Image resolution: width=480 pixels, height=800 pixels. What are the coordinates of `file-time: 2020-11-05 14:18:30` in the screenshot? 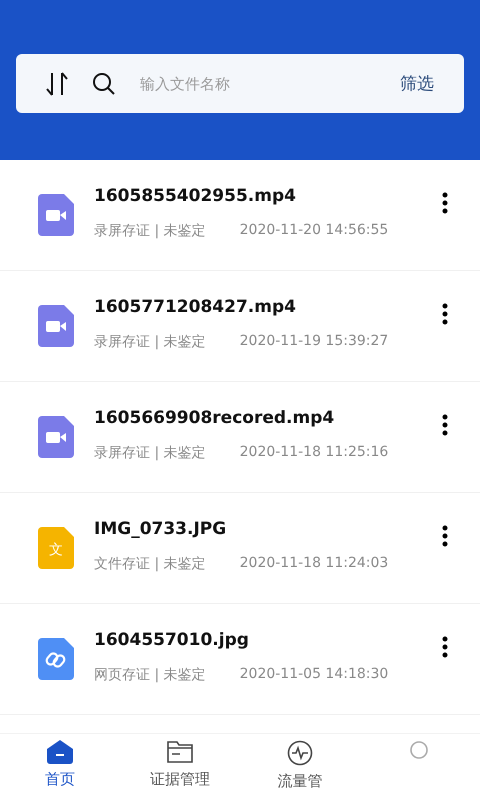 It's located at (314, 675).